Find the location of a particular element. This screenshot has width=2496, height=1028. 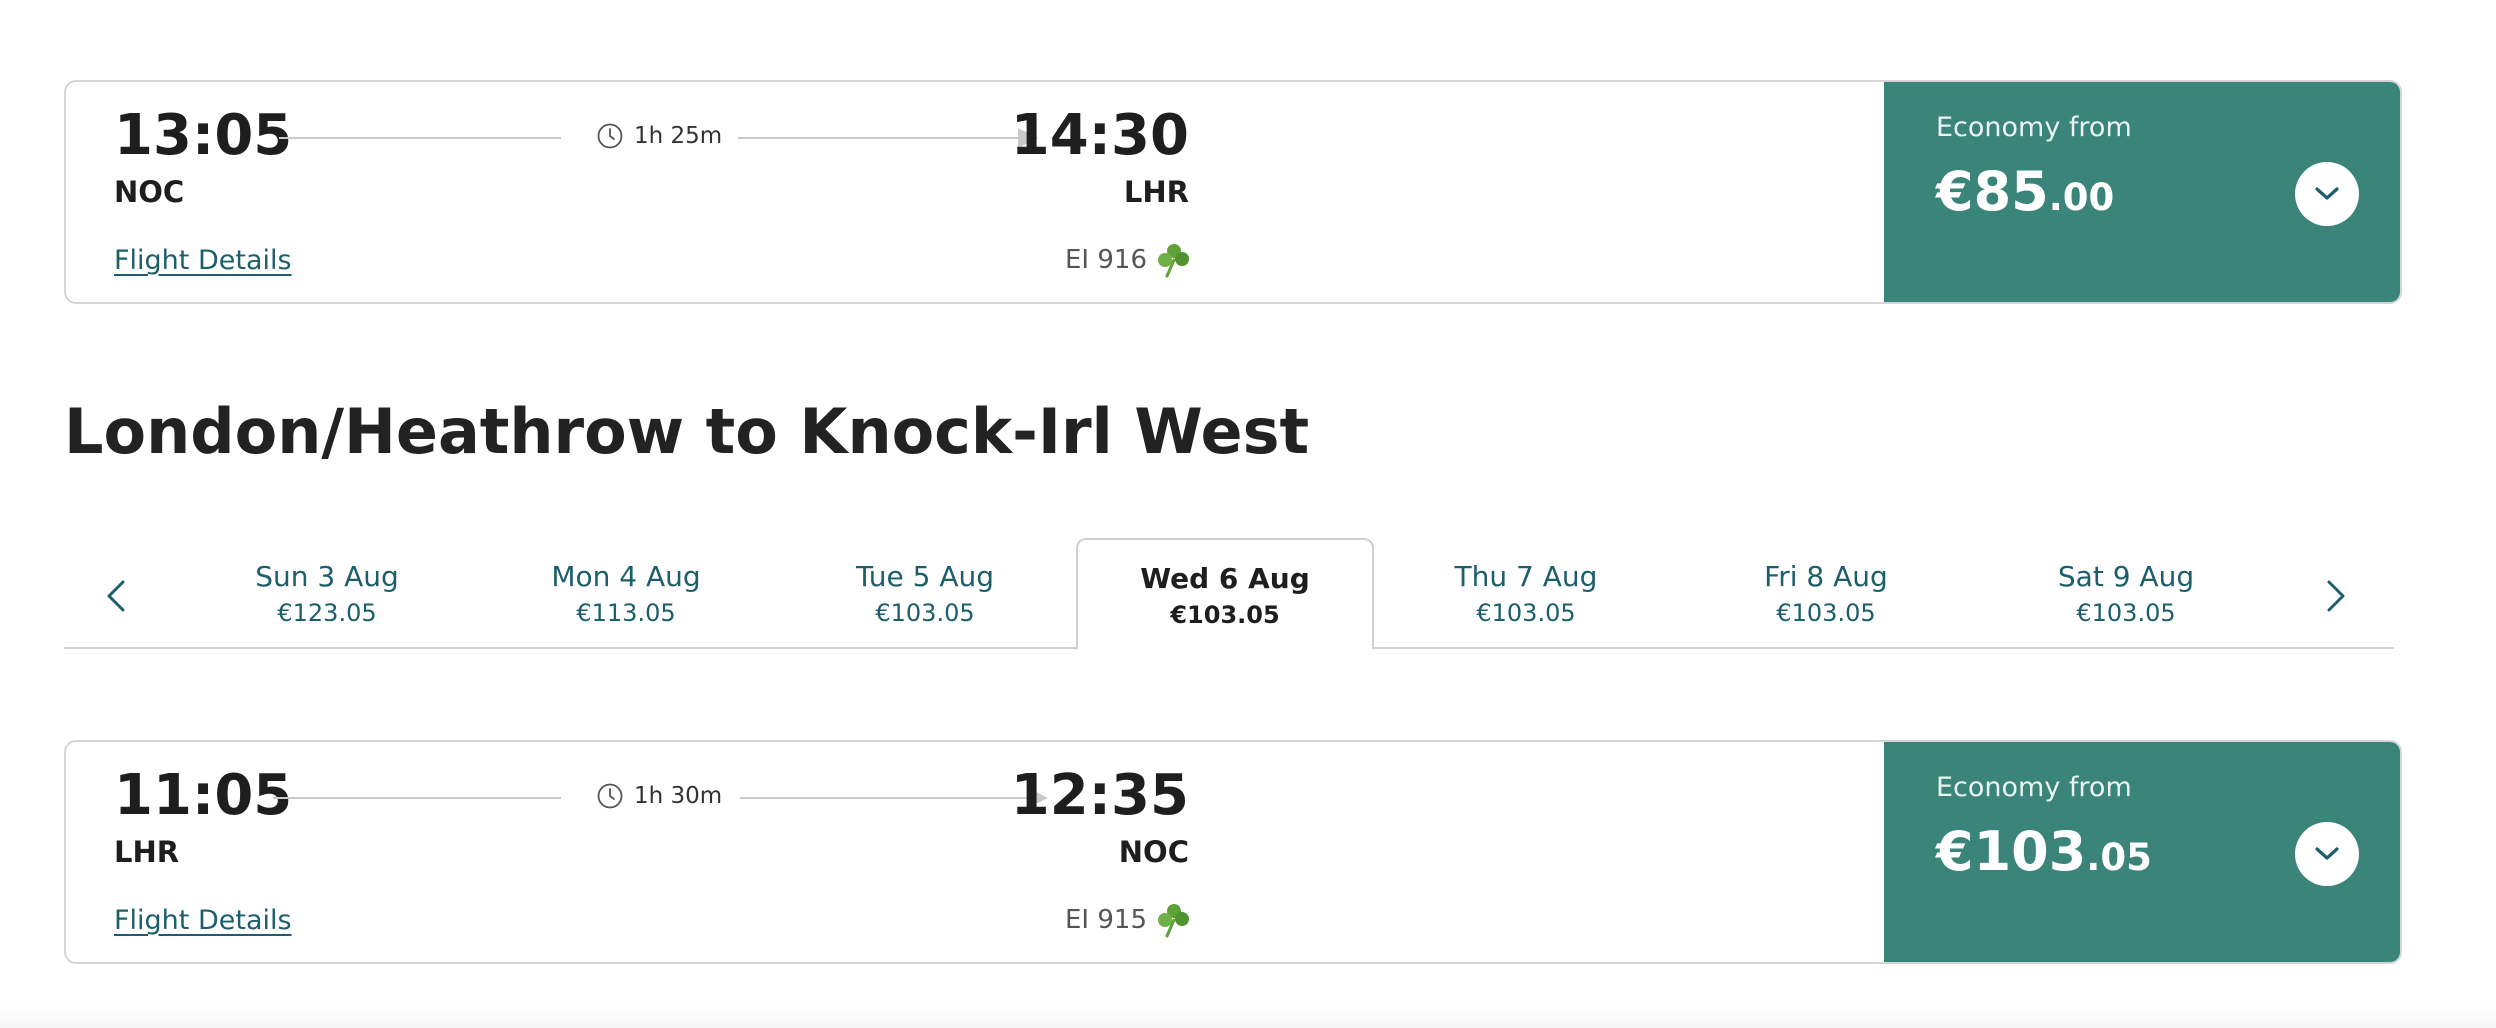

date-tab-label: Thu 7 Aug is located at coordinates (1526, 576).